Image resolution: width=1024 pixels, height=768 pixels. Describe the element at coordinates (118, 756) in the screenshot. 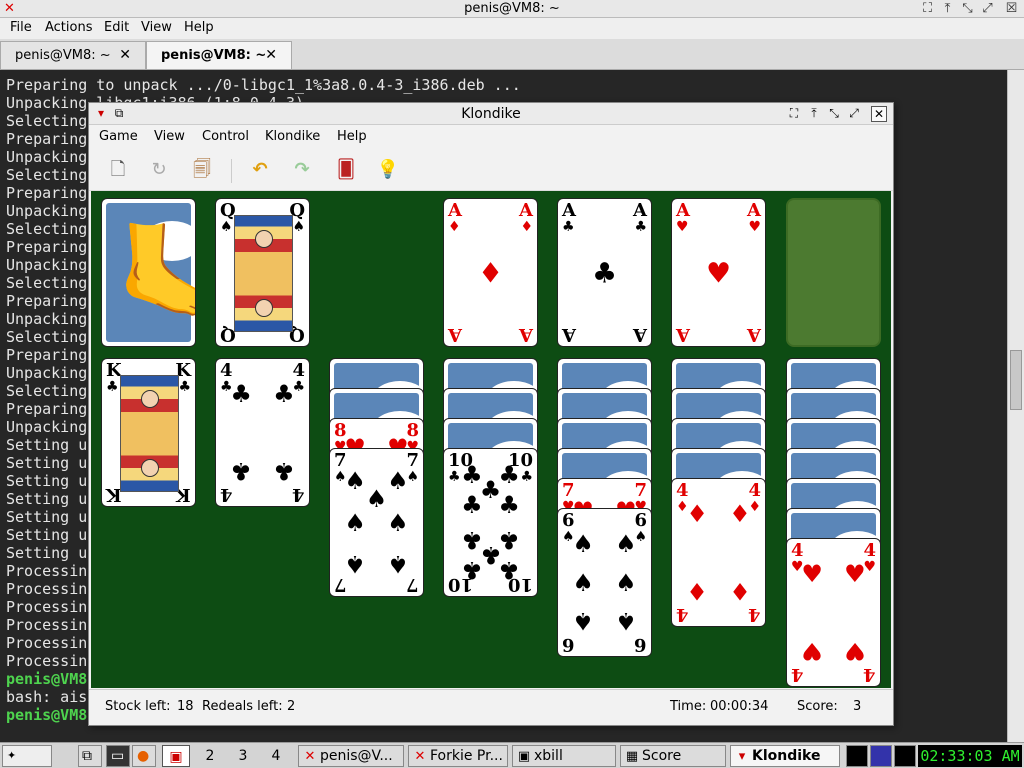

I see `terminal-launcher-icon: ▭` at that location.